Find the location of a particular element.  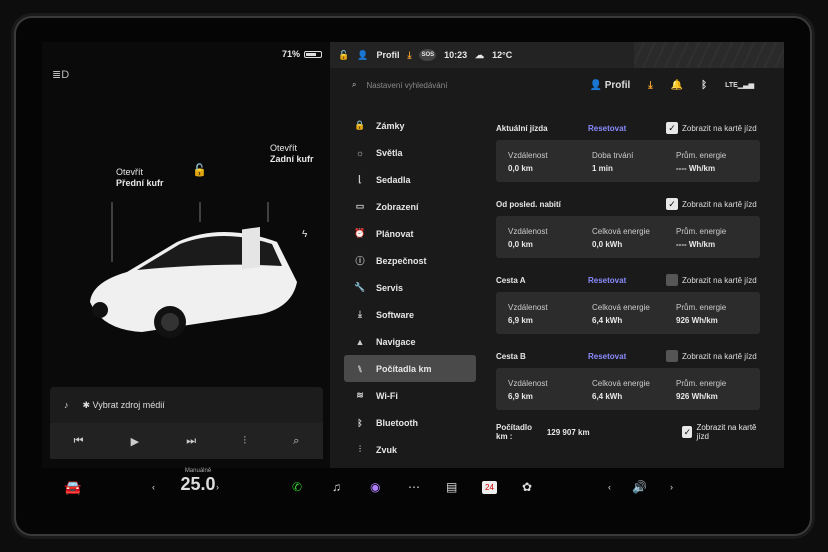

volume-up-icon: › is located at coordinates (671, 487).